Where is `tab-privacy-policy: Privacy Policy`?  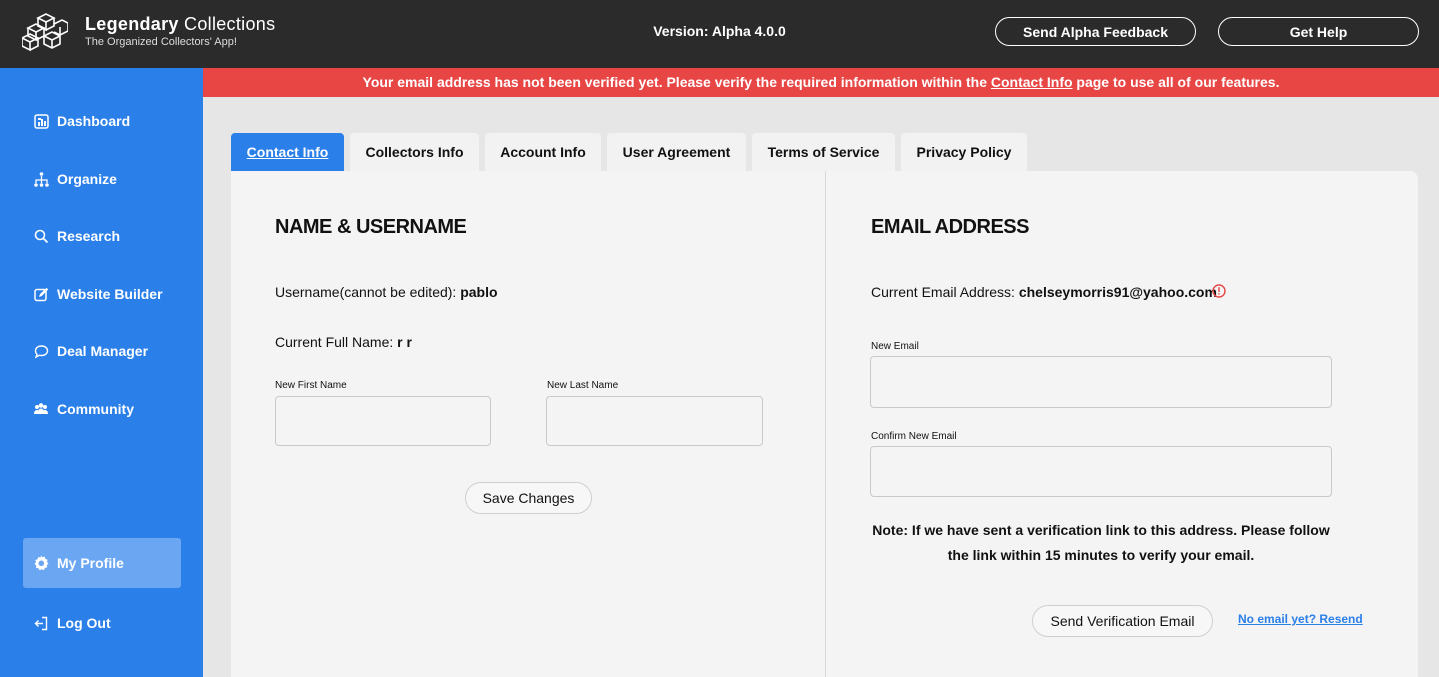 tab-privacy-policy: Privacy Policy is located at coordinates (964, 152).